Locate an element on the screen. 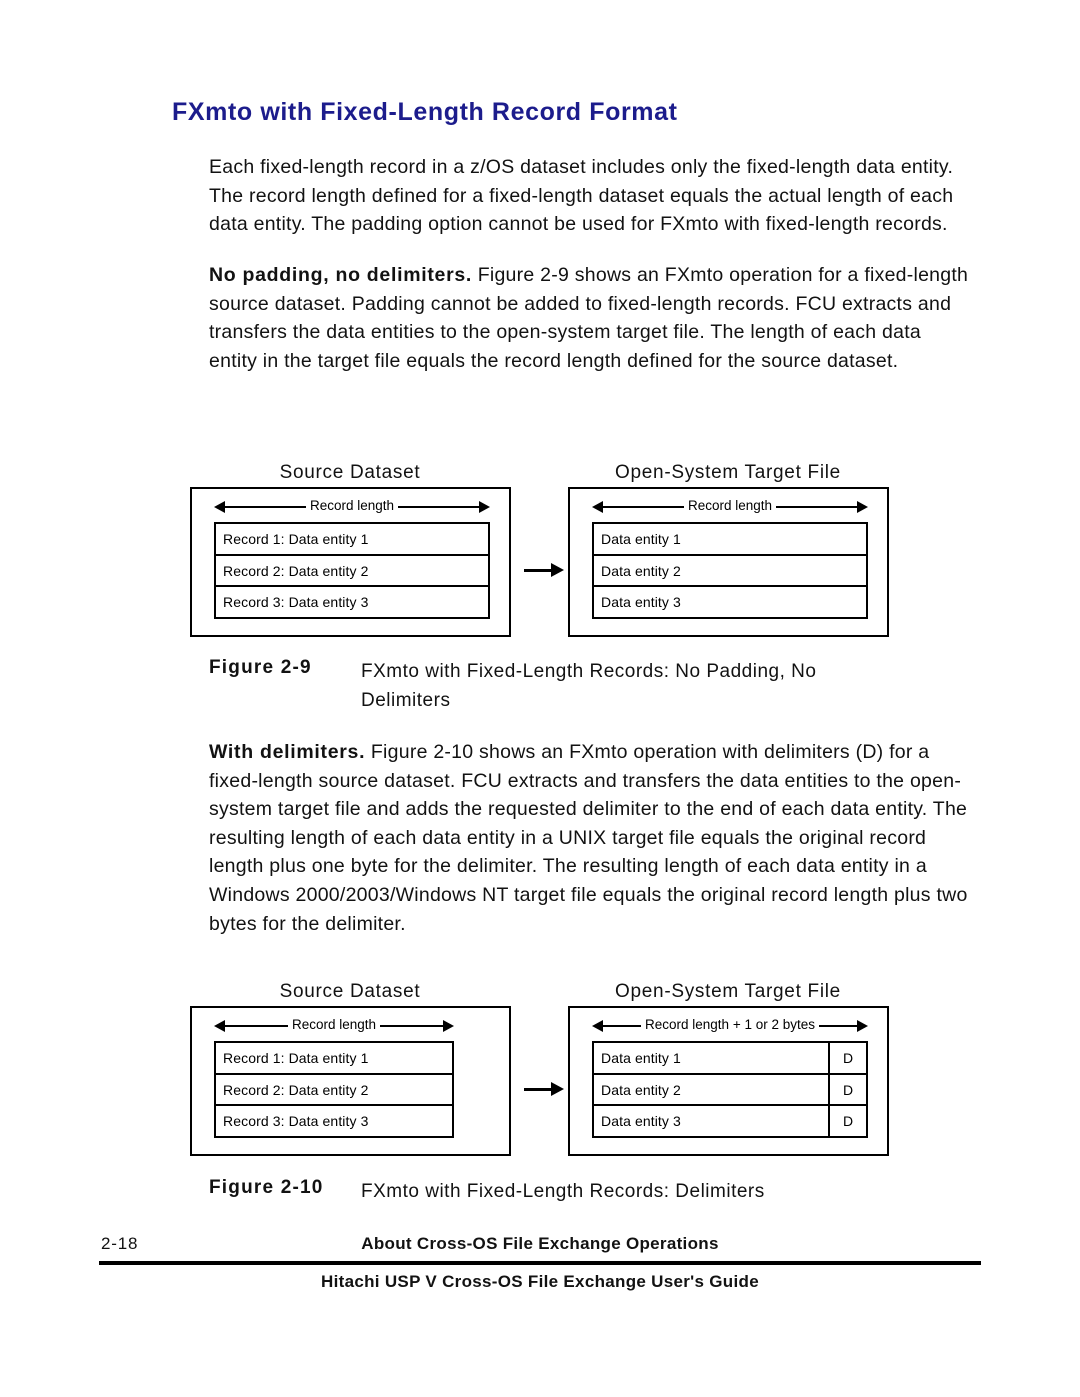  figure-2-9-source-length-indicator: Record length is located at coordinates (352, 507).